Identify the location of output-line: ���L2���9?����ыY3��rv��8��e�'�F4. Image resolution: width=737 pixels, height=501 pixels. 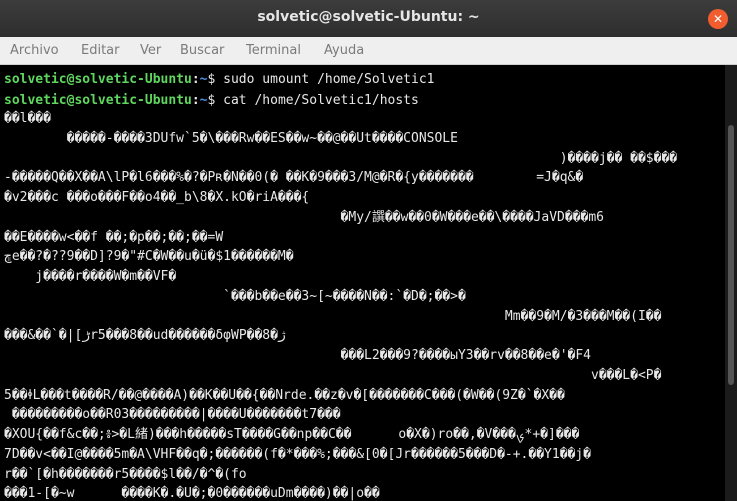
(297, 355).